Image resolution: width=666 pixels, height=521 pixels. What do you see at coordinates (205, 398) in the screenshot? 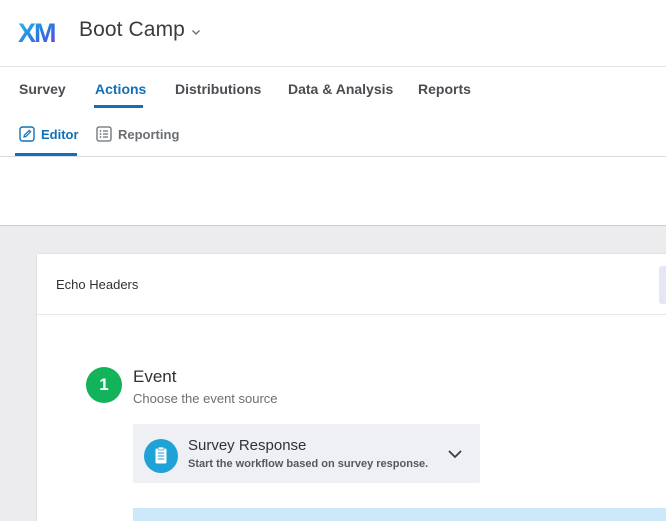
I see `step-subtitle: Choose the event source` at bounding box center [205, 398].